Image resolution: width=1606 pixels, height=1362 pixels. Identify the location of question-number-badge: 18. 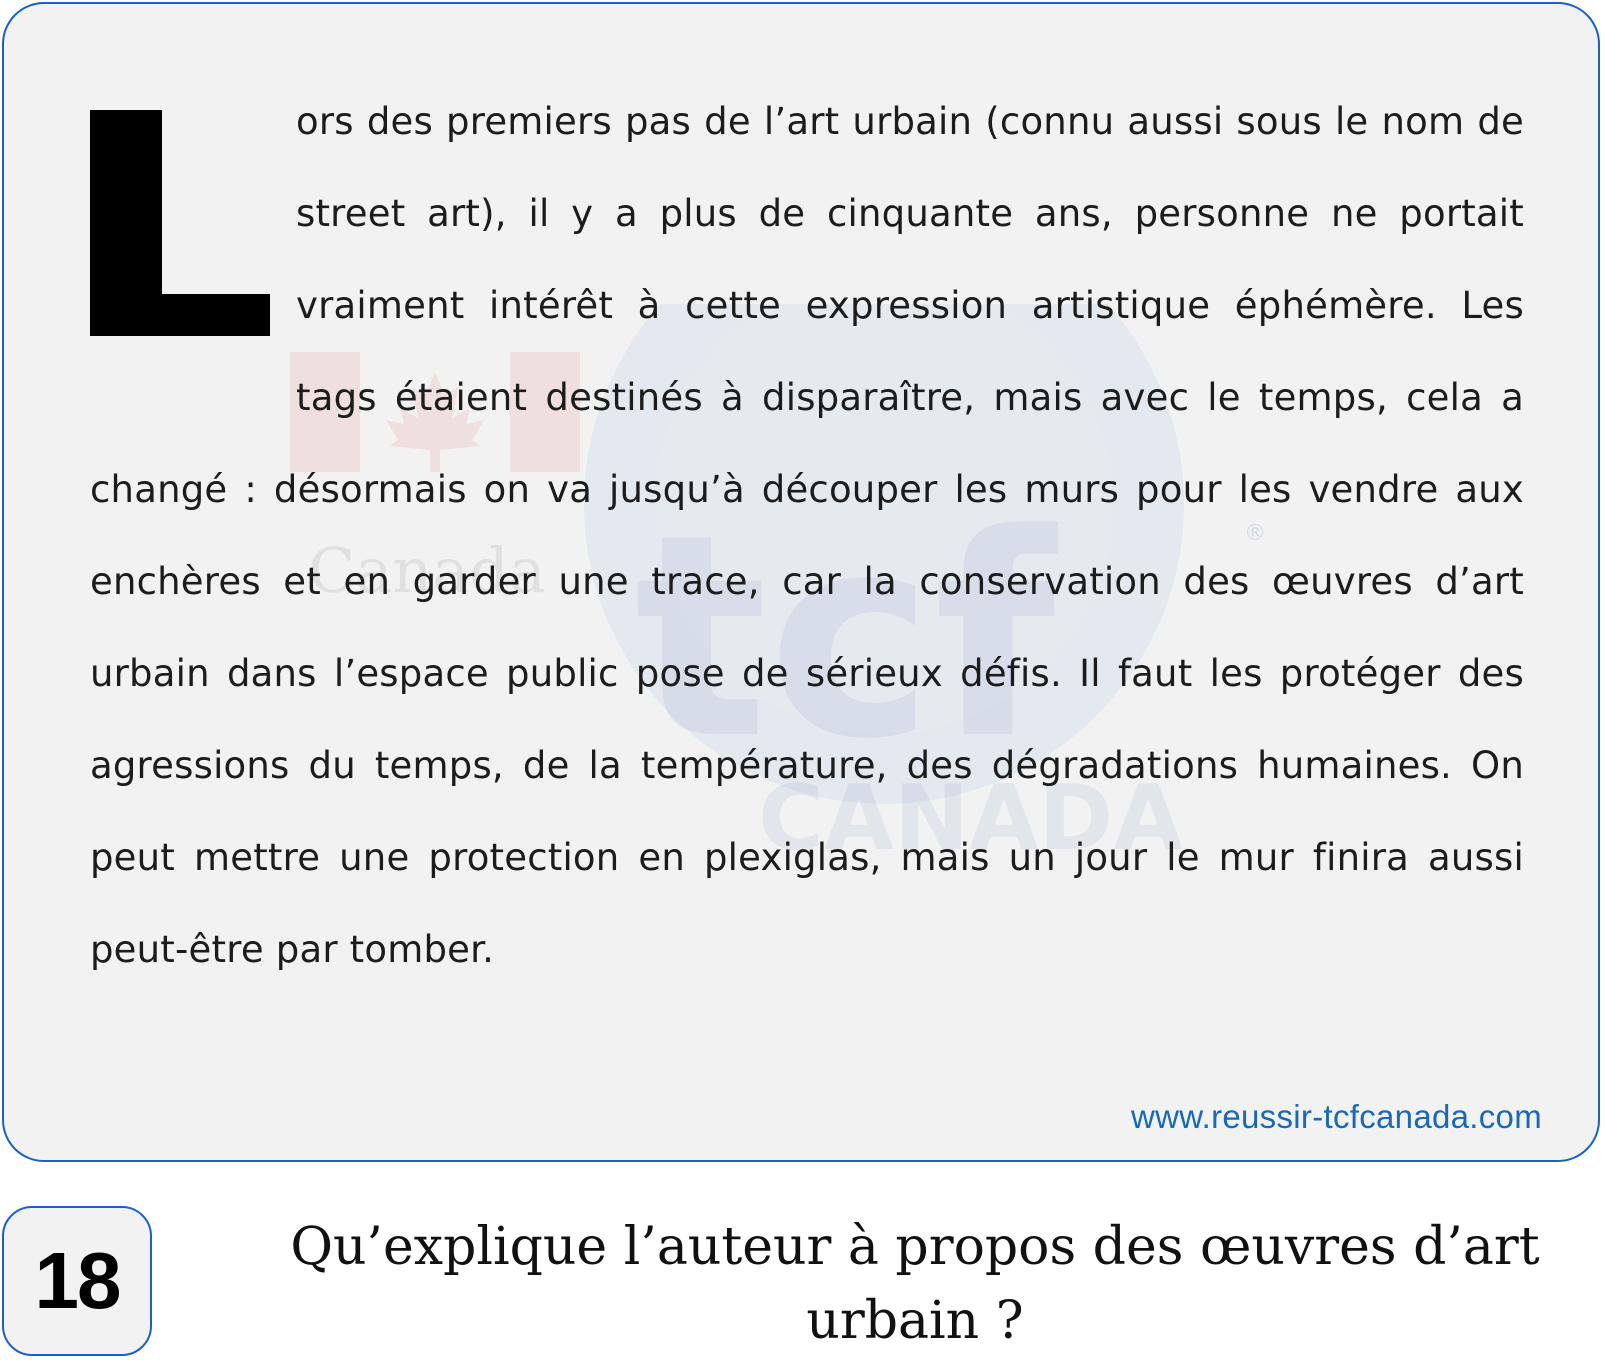
(77, 1281).